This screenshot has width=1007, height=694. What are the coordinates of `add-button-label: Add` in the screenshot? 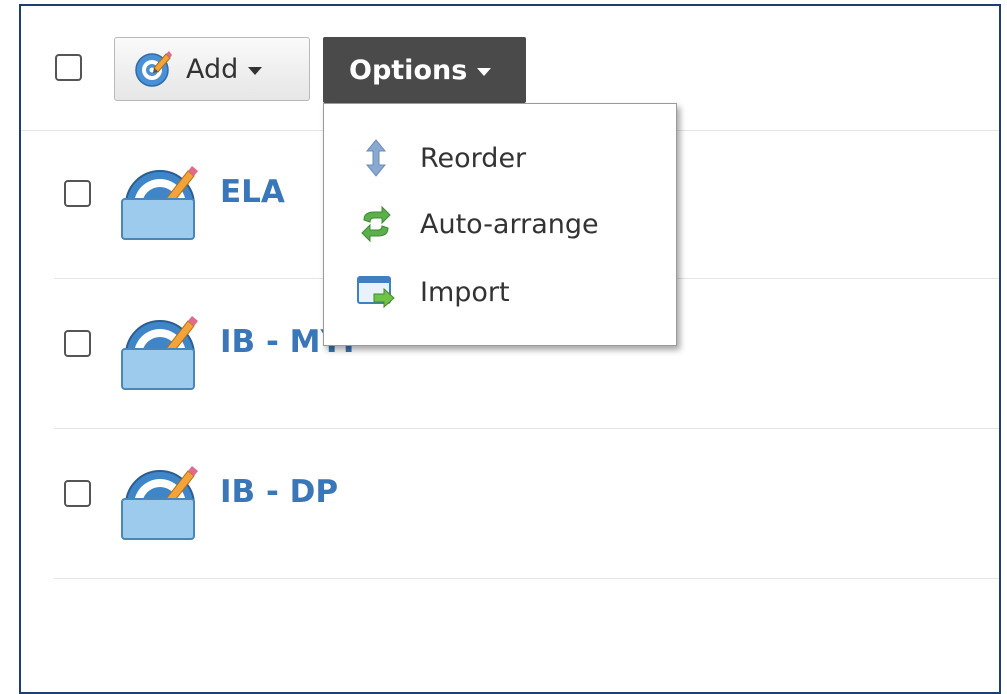 It's located at (212, 69).